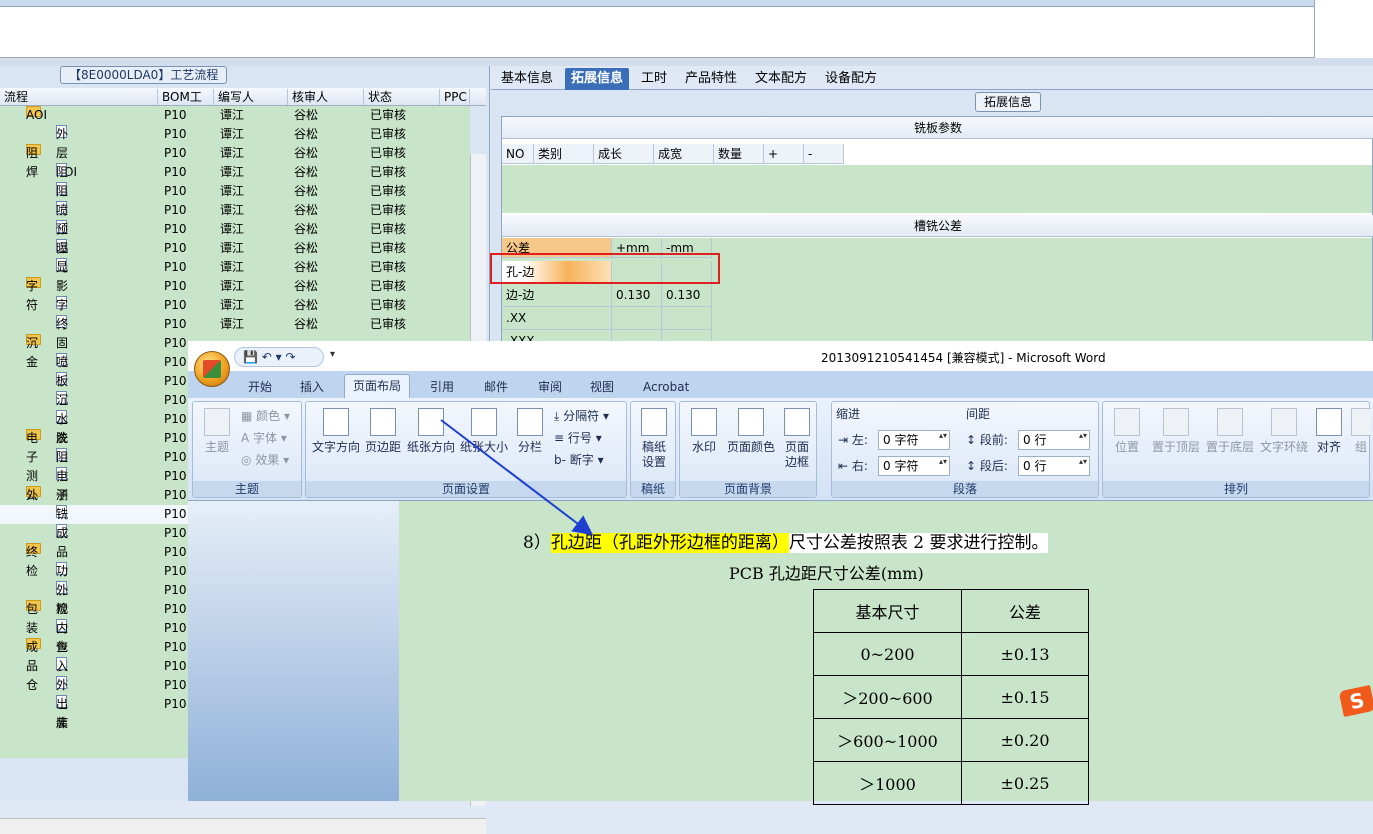 This screenshot has width=1373, height=834. What do you see at coordinates (243, 826) in the screenshot?
I see `tree-horizontal-scrollbar` at bounding box center [243, 826].